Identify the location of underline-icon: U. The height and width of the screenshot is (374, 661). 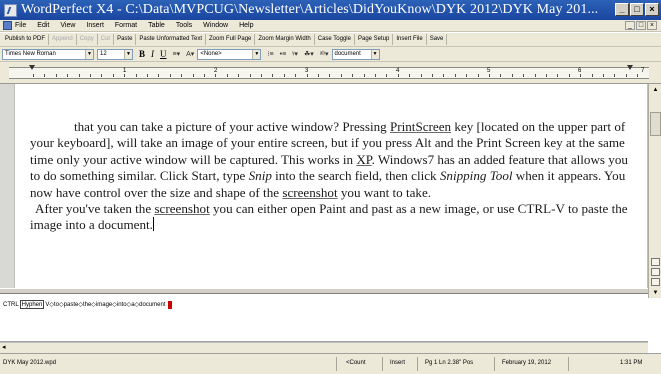
(163, 54).